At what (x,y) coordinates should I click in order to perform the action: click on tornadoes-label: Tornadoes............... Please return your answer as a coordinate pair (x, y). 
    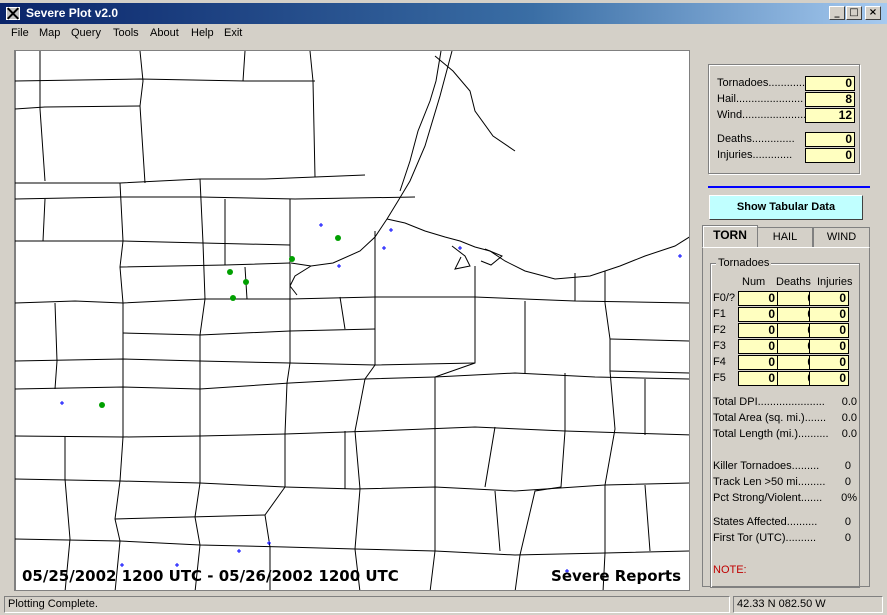
    Looking at the image, I should click on (764, 83).